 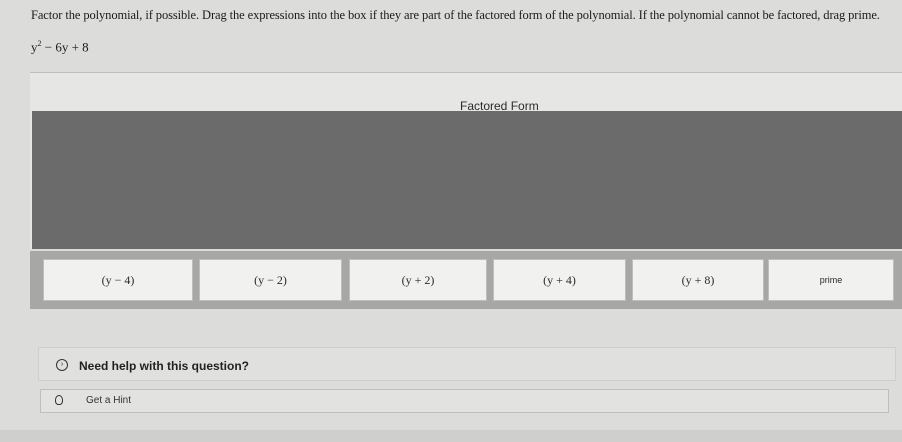 What do you see at coordinates (65, 47) in the screenshot?
I see `polynomial-rest: − 6y + 8` at bounding box center [65, 47].